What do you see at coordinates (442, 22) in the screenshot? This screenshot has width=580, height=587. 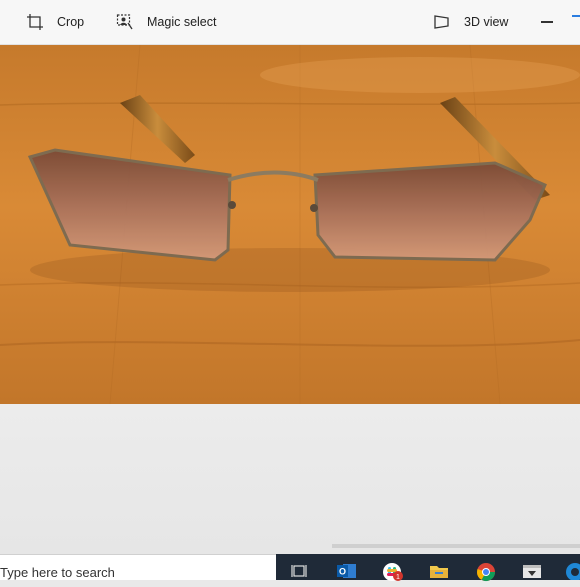 I see `3d-view-icon` at bounding box center [442, 22].